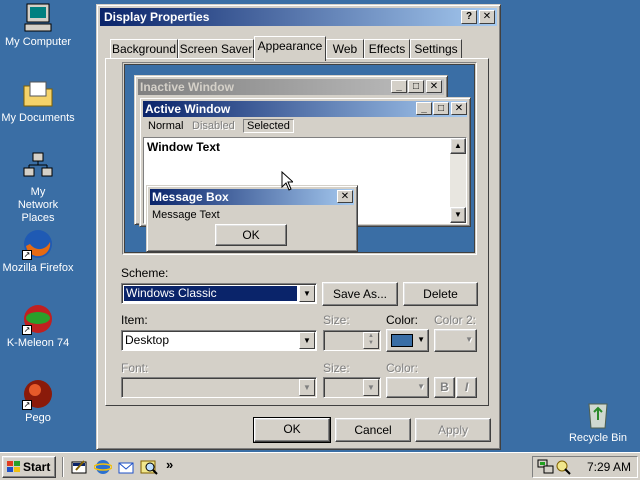 The height and width of the screenshot is (480, 640). I want to click on message-text: Message Text, so click(186, 215).